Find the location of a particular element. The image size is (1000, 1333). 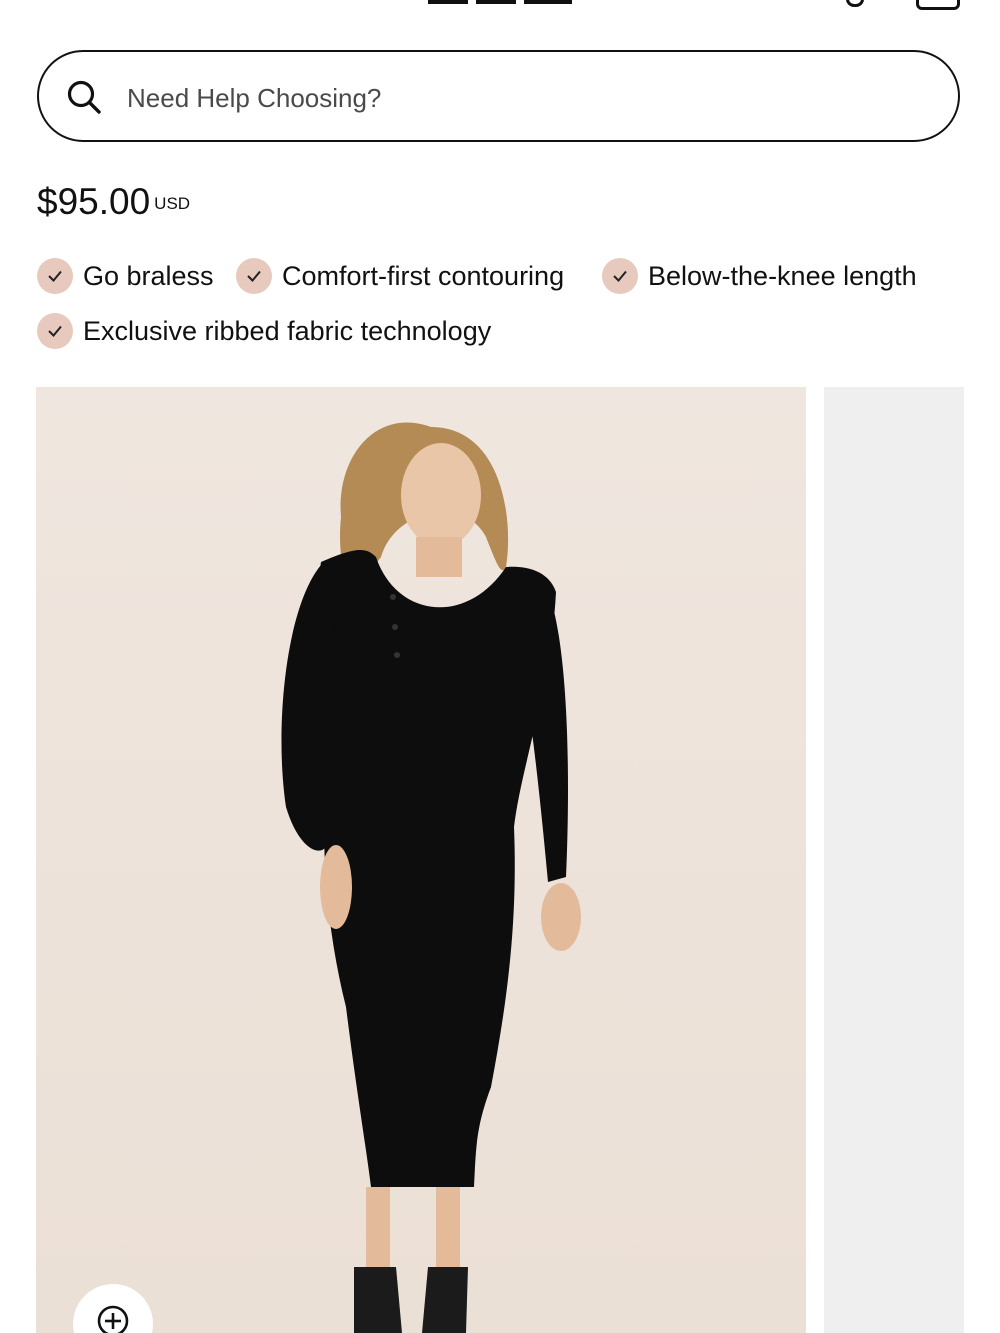

account-icon is located at coordinates (855, 3).